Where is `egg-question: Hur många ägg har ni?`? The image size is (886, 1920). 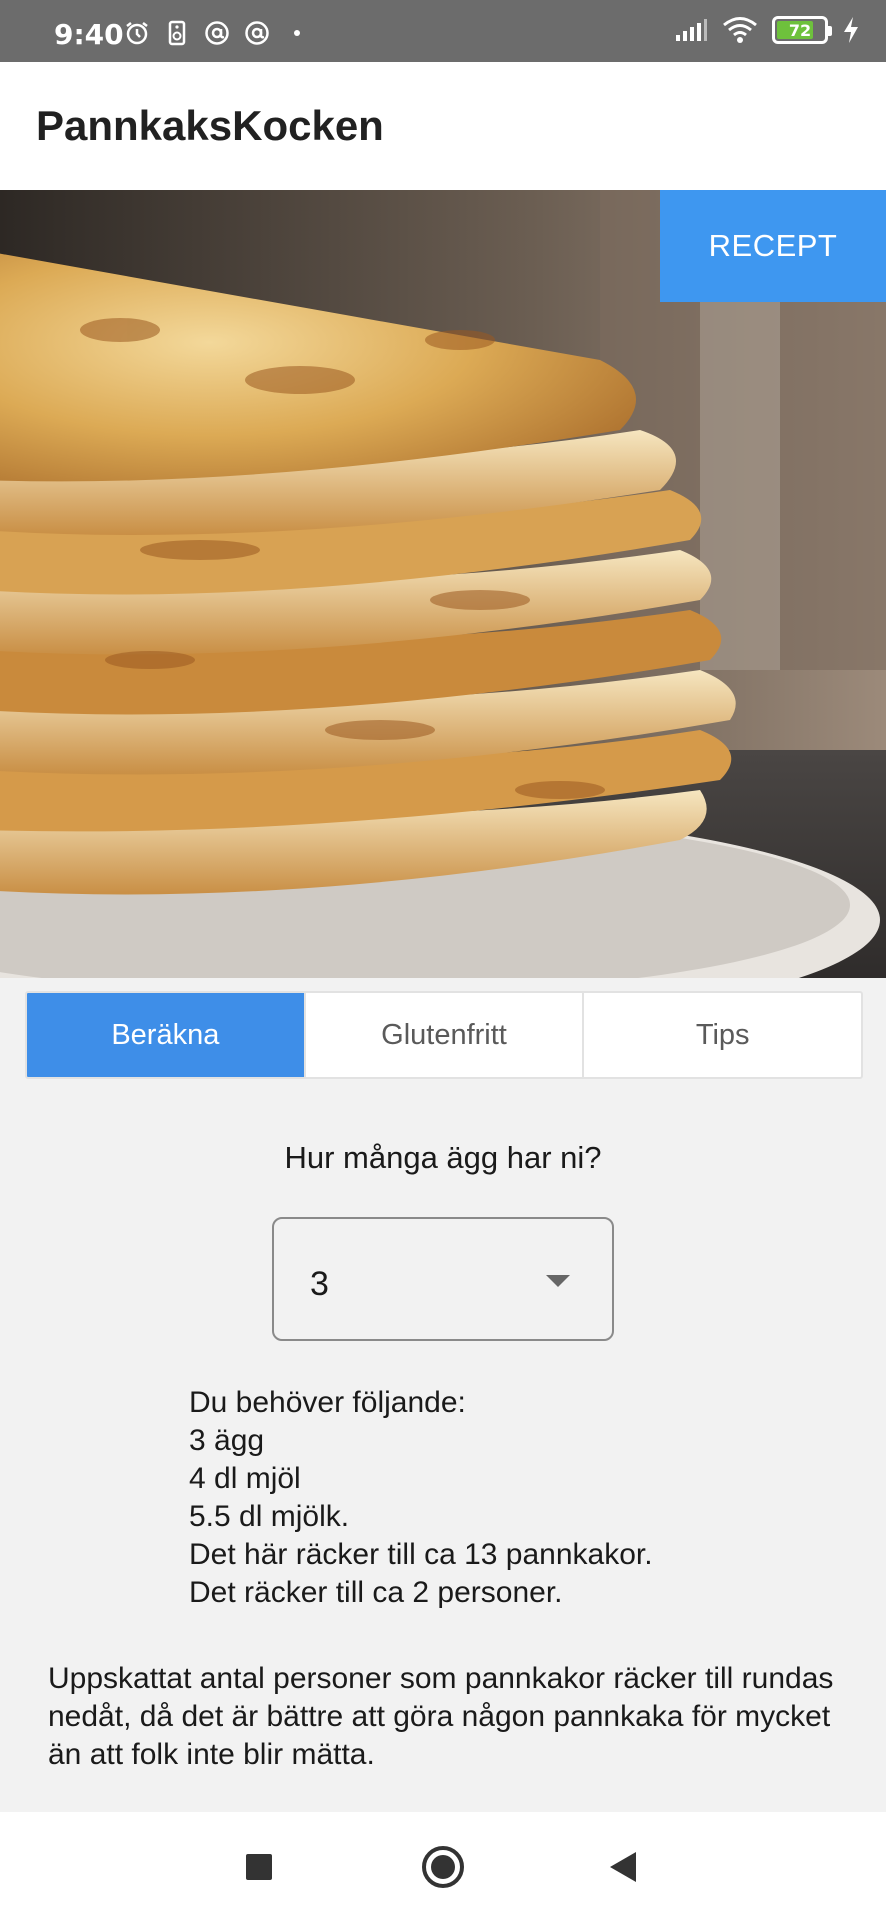 egg-question: Hur många ägg har ni? is located at coordinates (443, 1157).